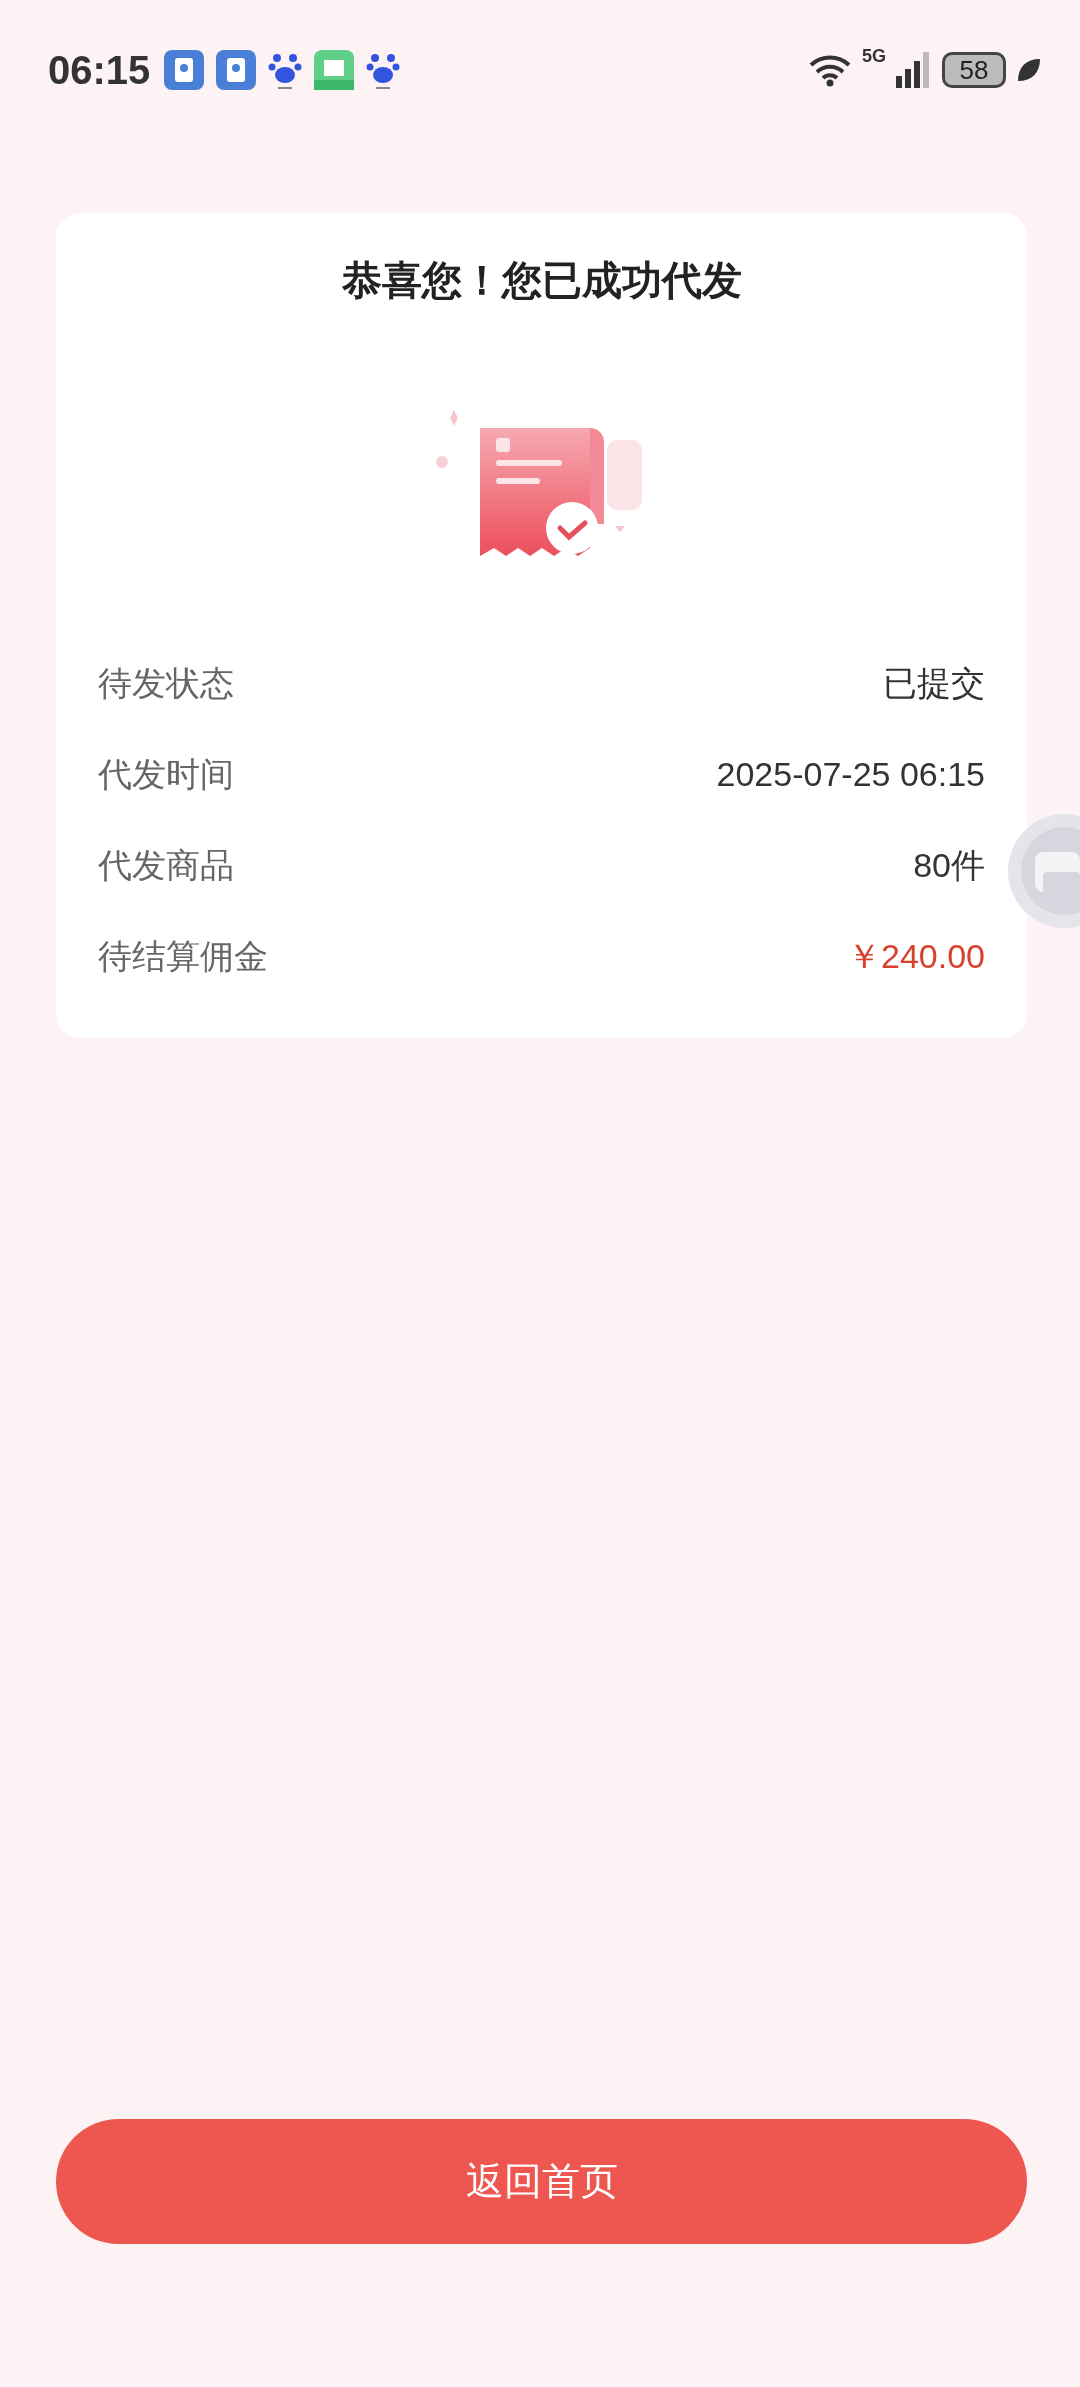  I want to click on row-value: 2025-07-25 06:15, so click(850, 774).